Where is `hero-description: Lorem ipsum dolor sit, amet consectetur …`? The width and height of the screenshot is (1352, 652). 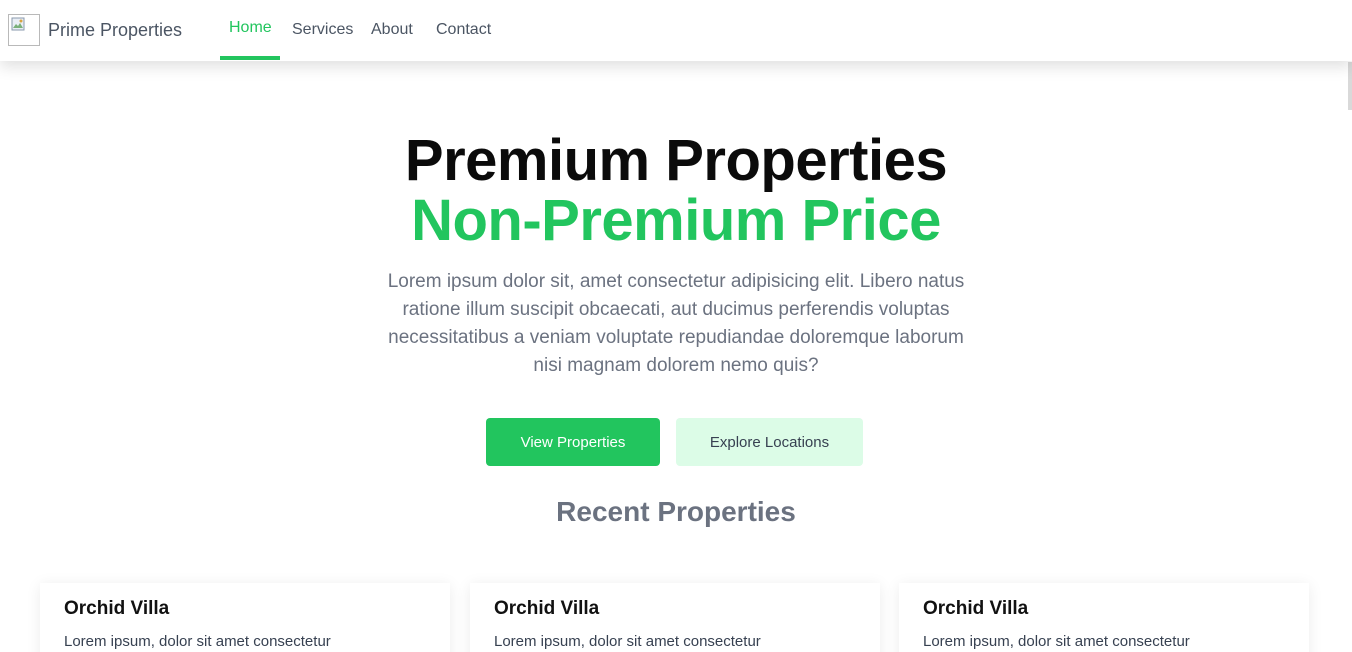
hero-description: Lorem ipsum dolor sit, amet consectetur … is located at coordinates (676, 323).